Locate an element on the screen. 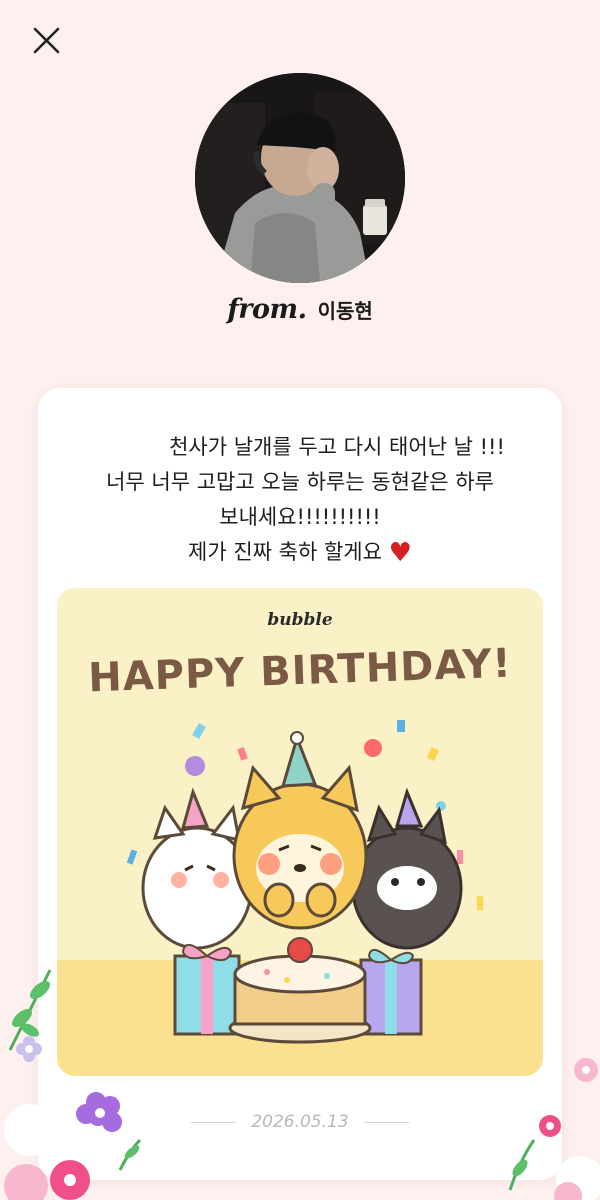  date-divider-left is located at coordinates (213, 1122).